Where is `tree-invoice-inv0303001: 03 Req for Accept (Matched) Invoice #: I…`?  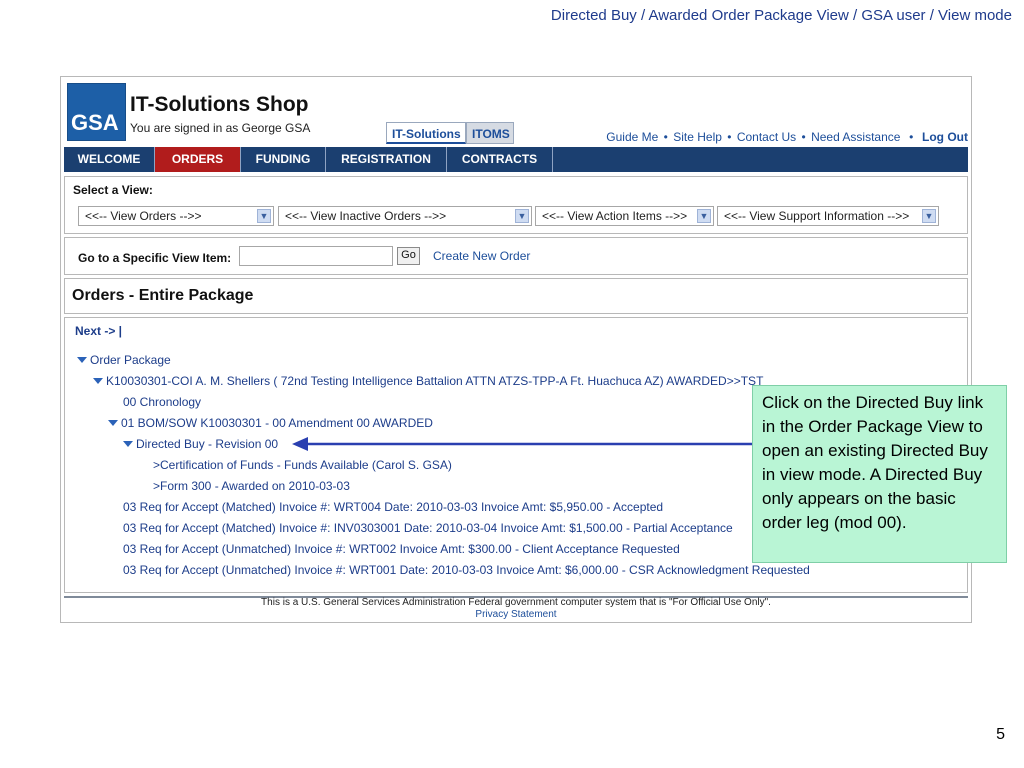
tree-invoice-inv0303001: 03 Req for Accept (Matched) Invoice #: I… is located at coordinates (428, 529).